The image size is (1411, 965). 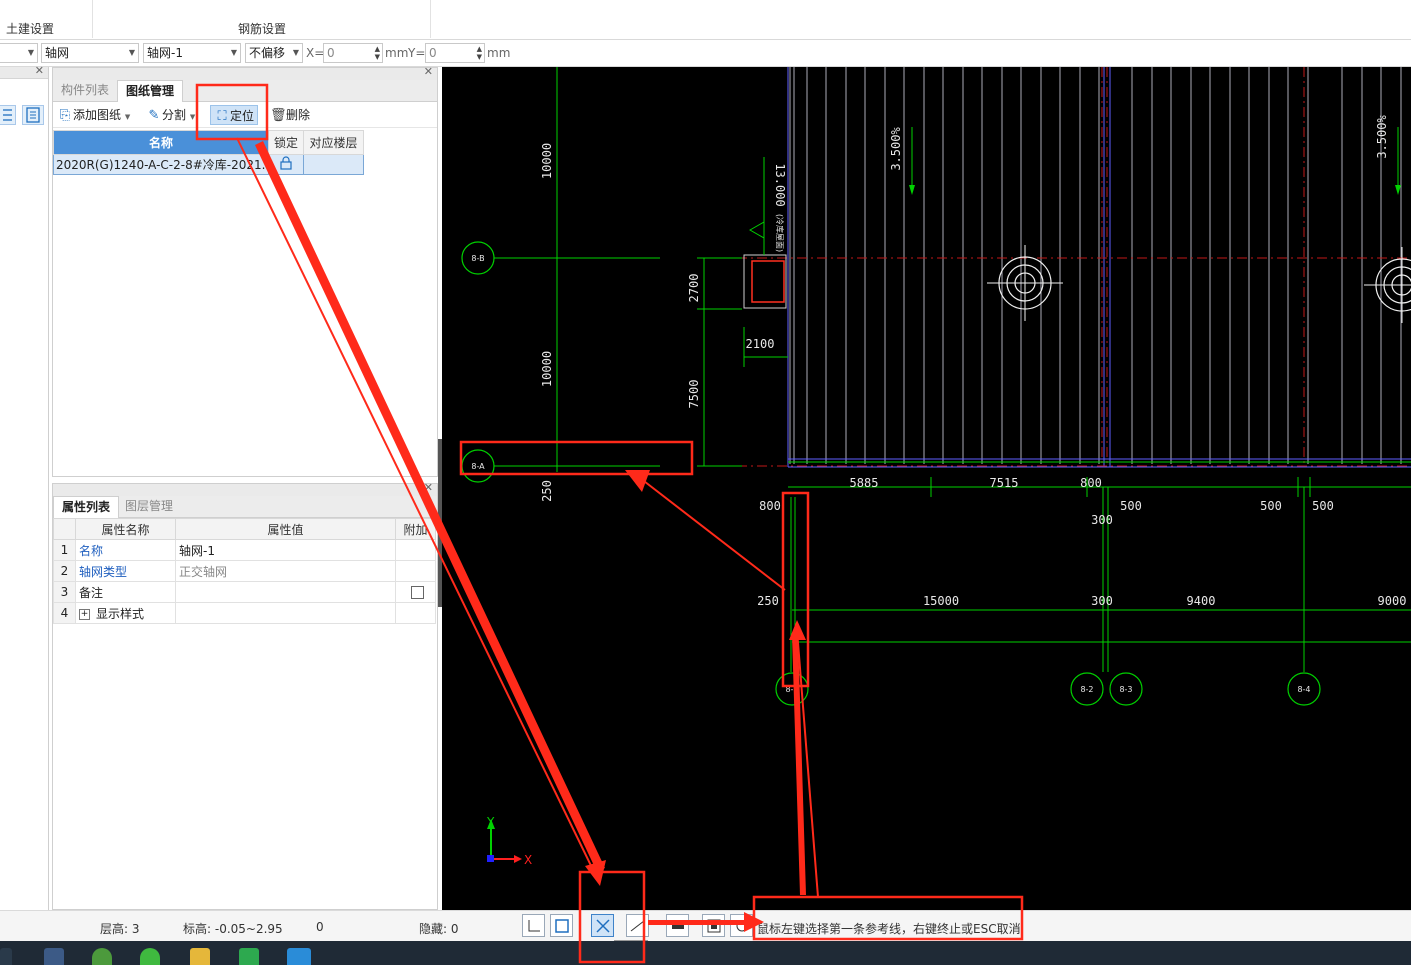 I want to click on column-header-floor: 对应楼层, so click(x=333, y=142).